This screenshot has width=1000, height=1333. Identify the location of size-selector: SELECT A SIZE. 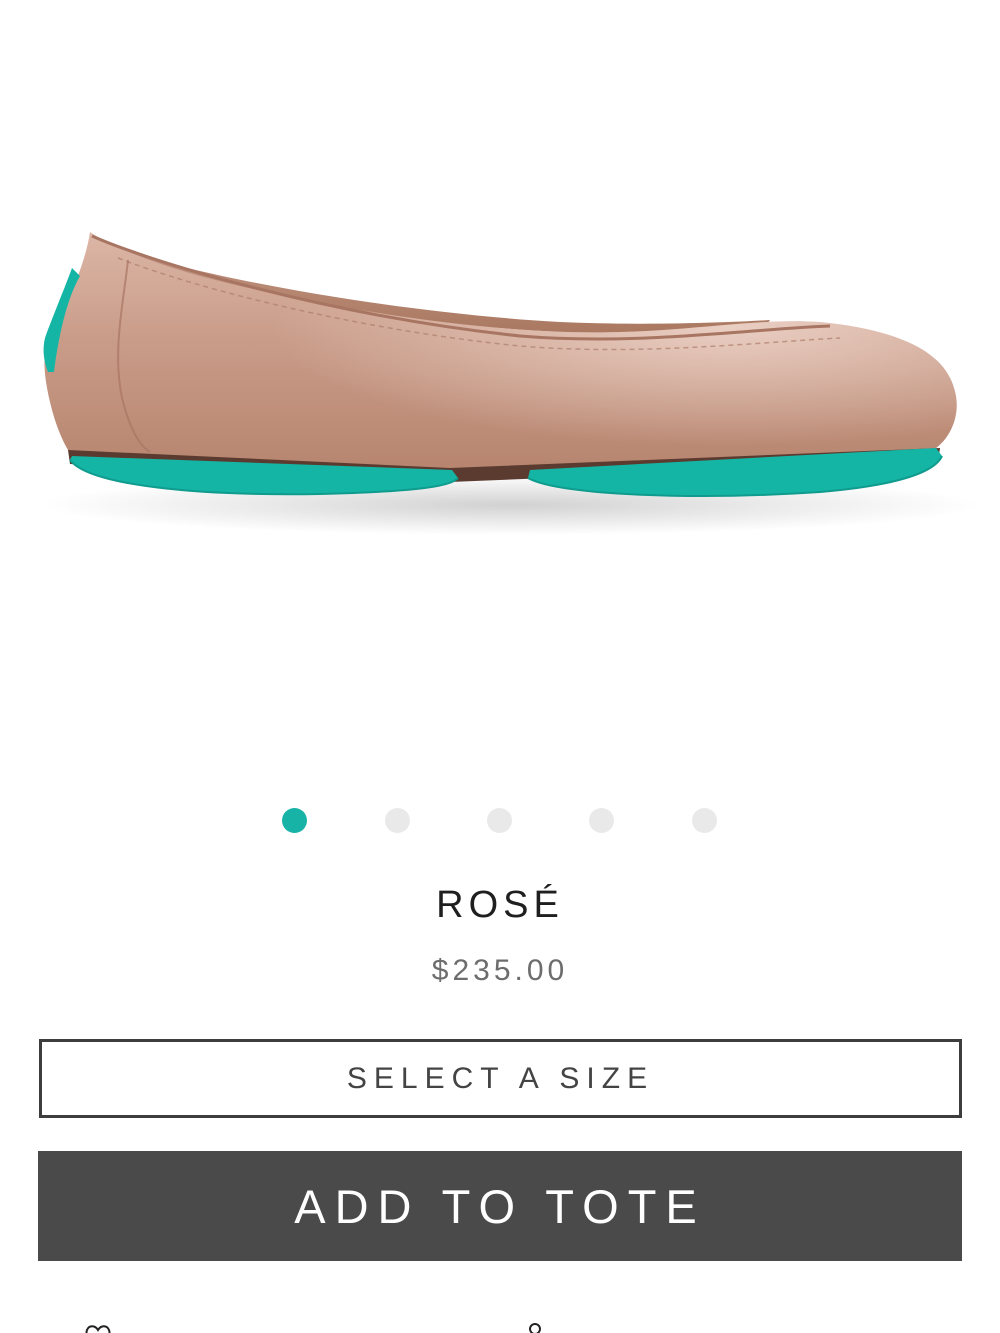
(500, 1078).